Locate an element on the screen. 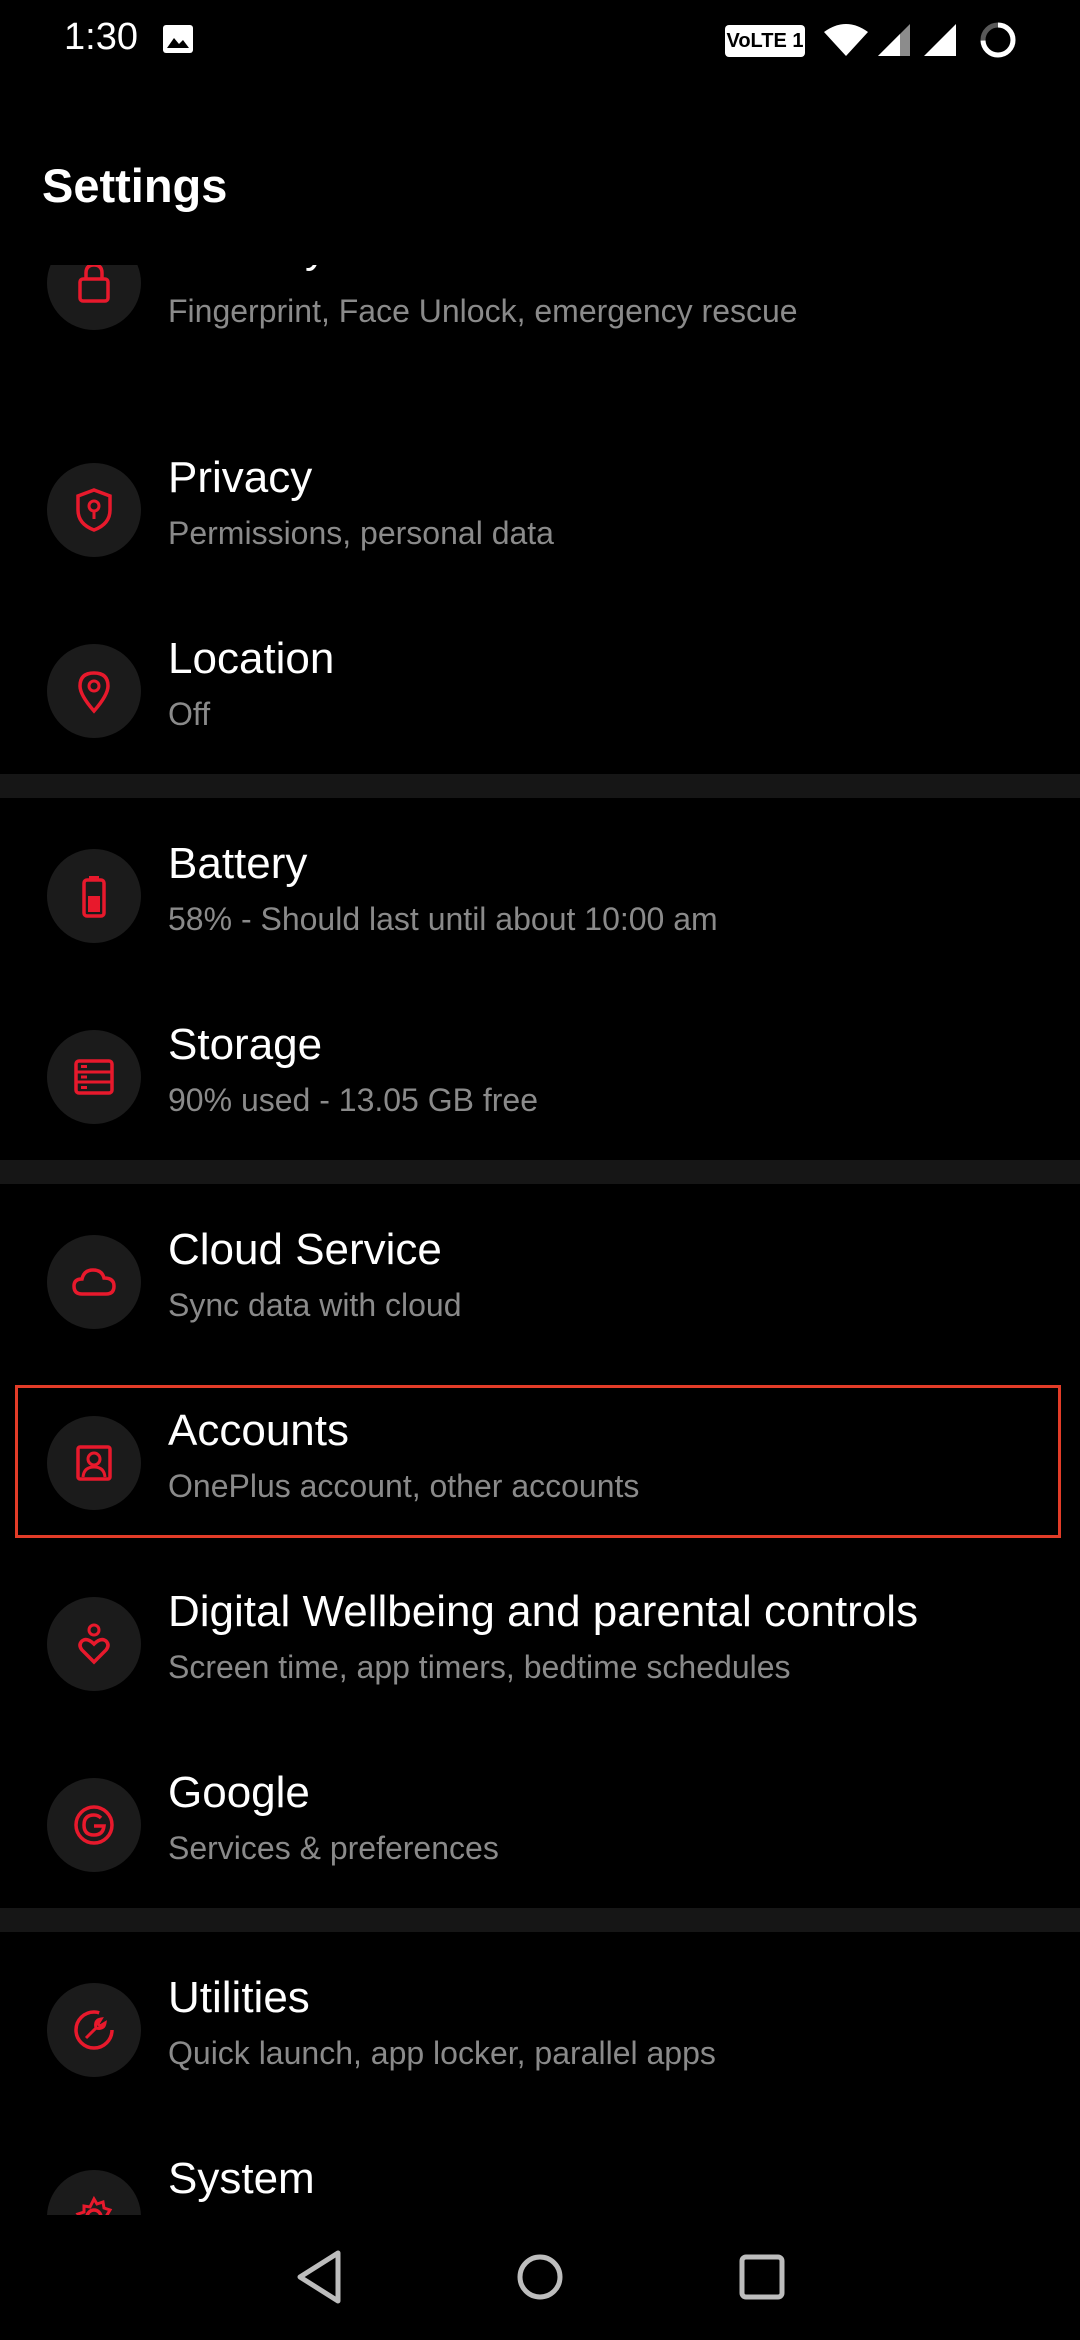  volte-badge: VoLTE 1 is located at coordinates (765, 41).